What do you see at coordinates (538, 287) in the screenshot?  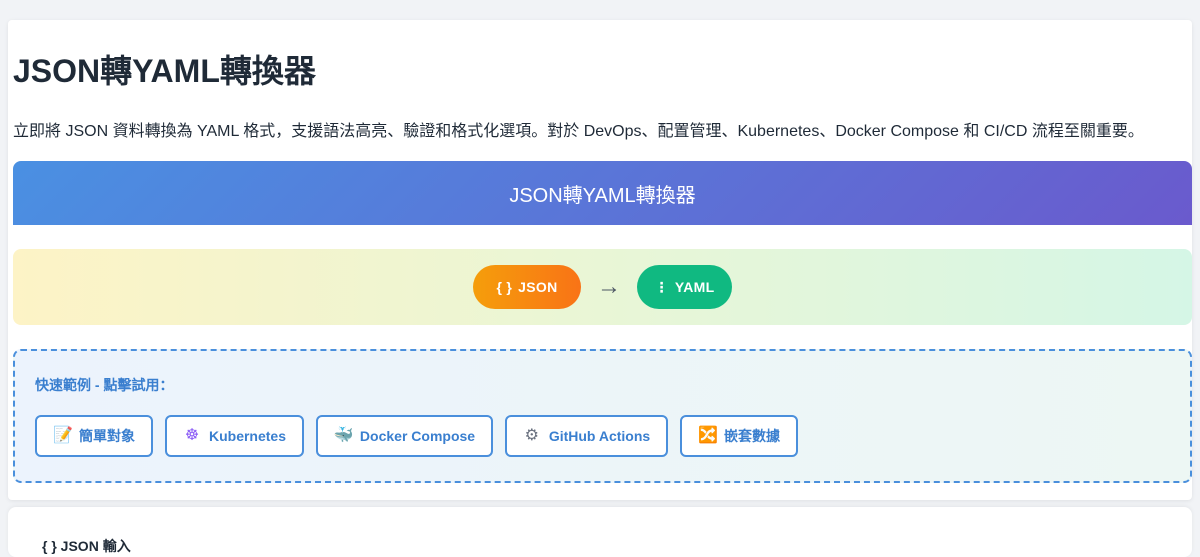 I see `json-format-label: JSON` at bounding box center [538, 287].